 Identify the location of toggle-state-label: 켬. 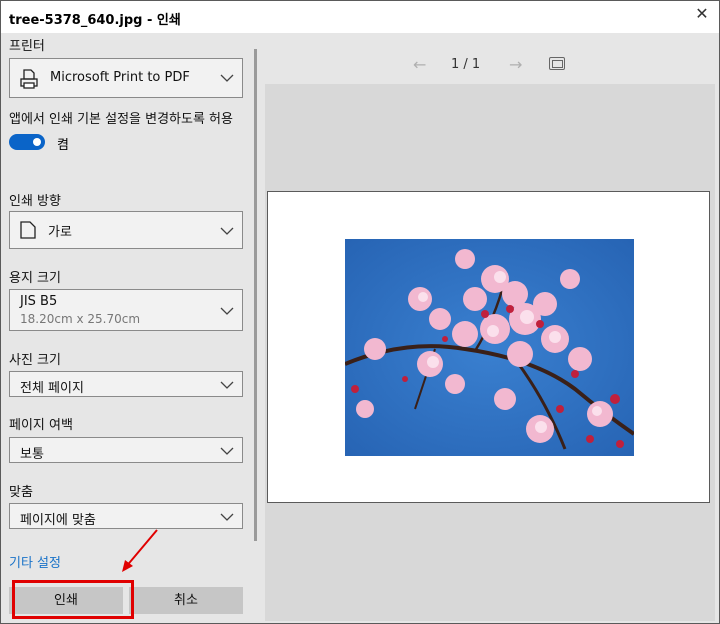
(63, 145).